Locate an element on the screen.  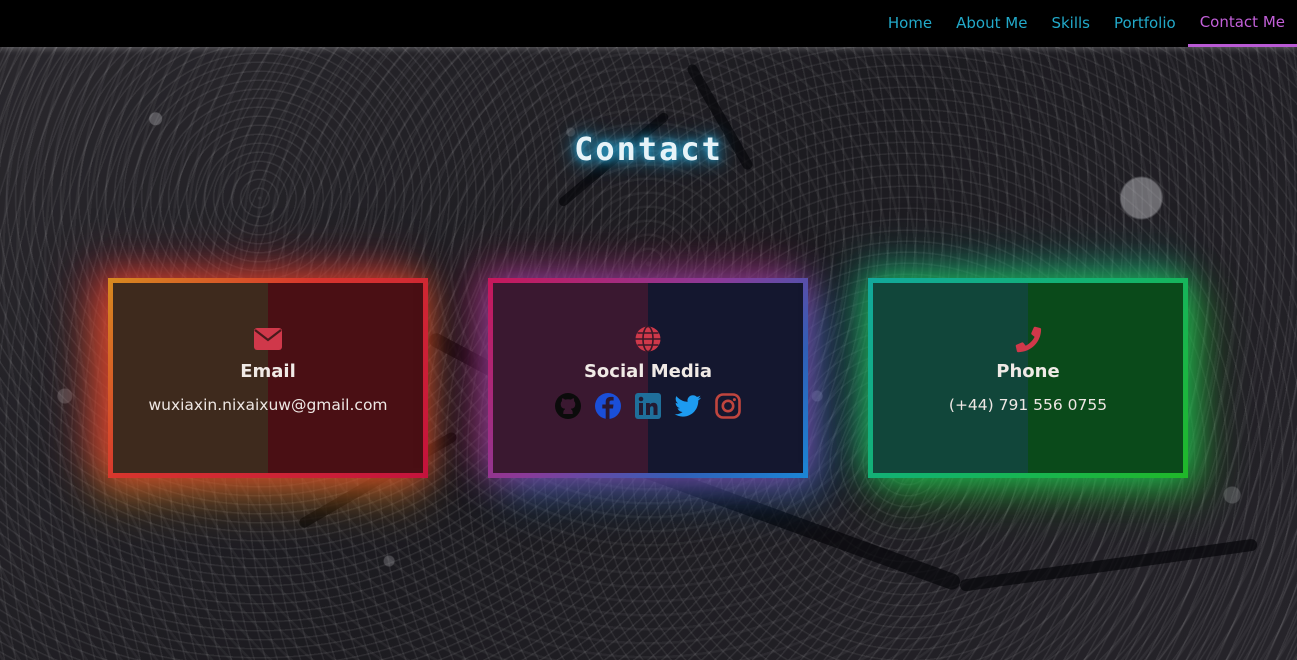
phone-icon is located at coordinates (1028, 339).